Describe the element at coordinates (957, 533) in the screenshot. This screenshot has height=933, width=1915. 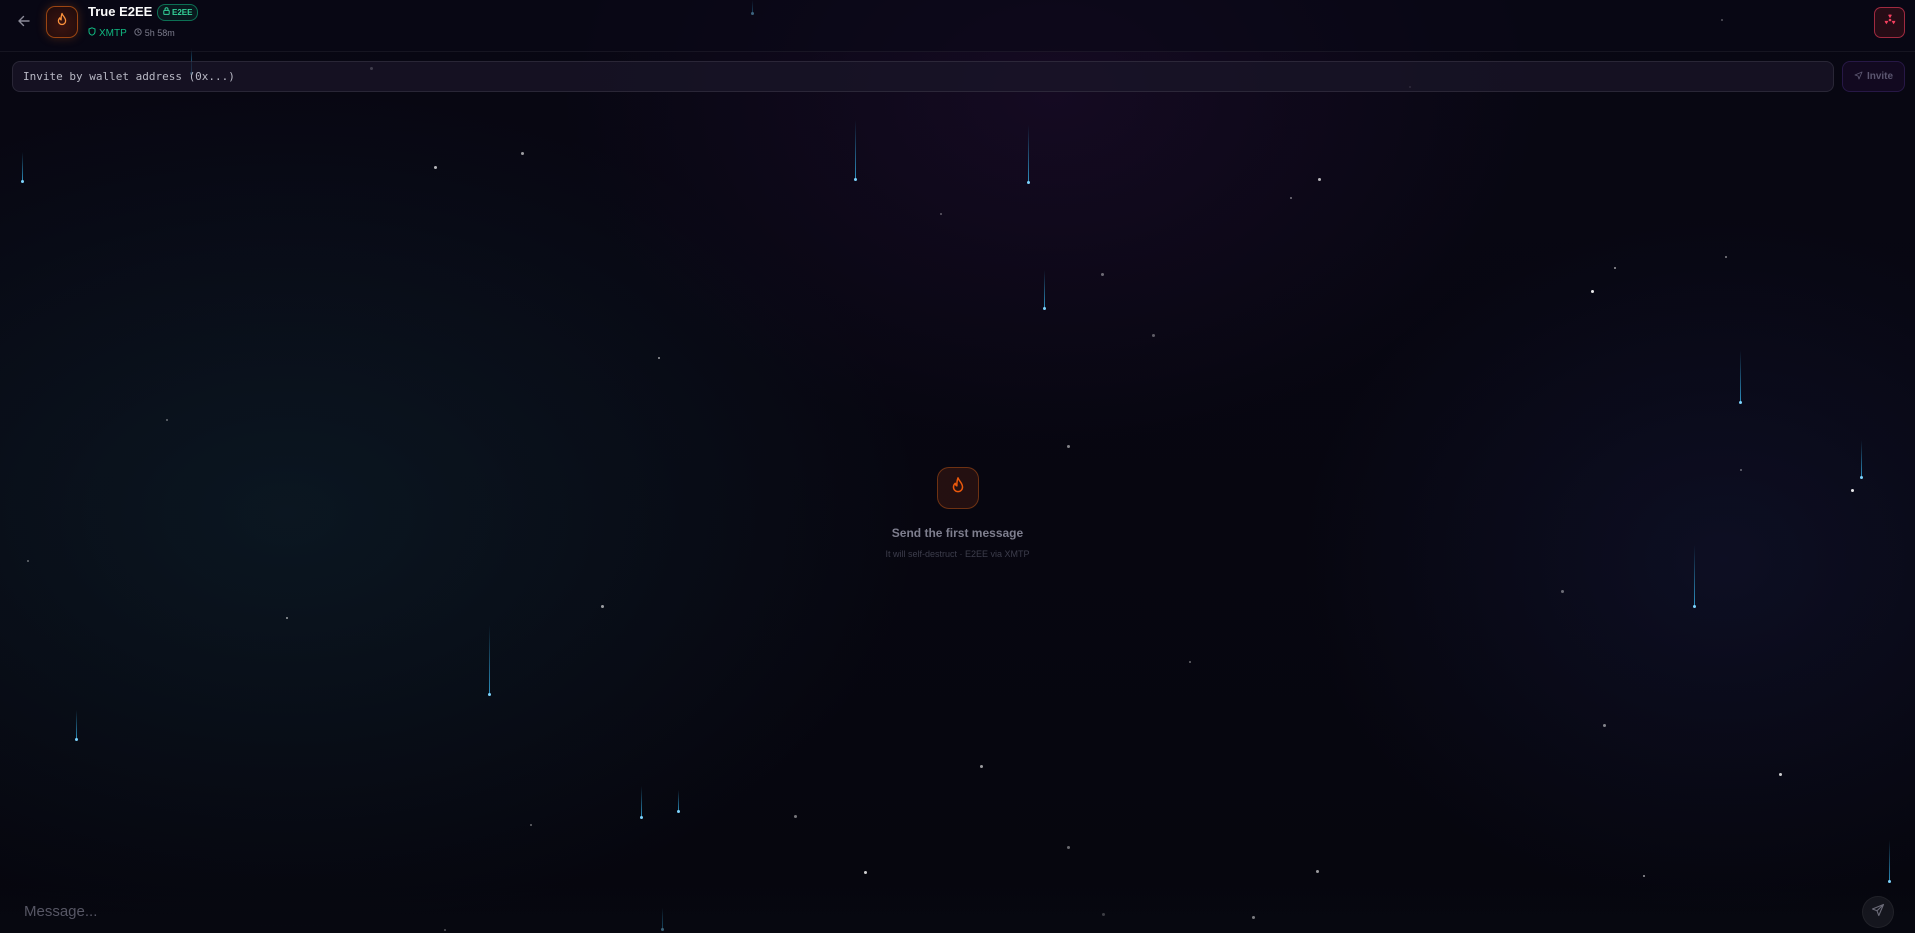
I see `empty-state-title: Send the first message` at that location.